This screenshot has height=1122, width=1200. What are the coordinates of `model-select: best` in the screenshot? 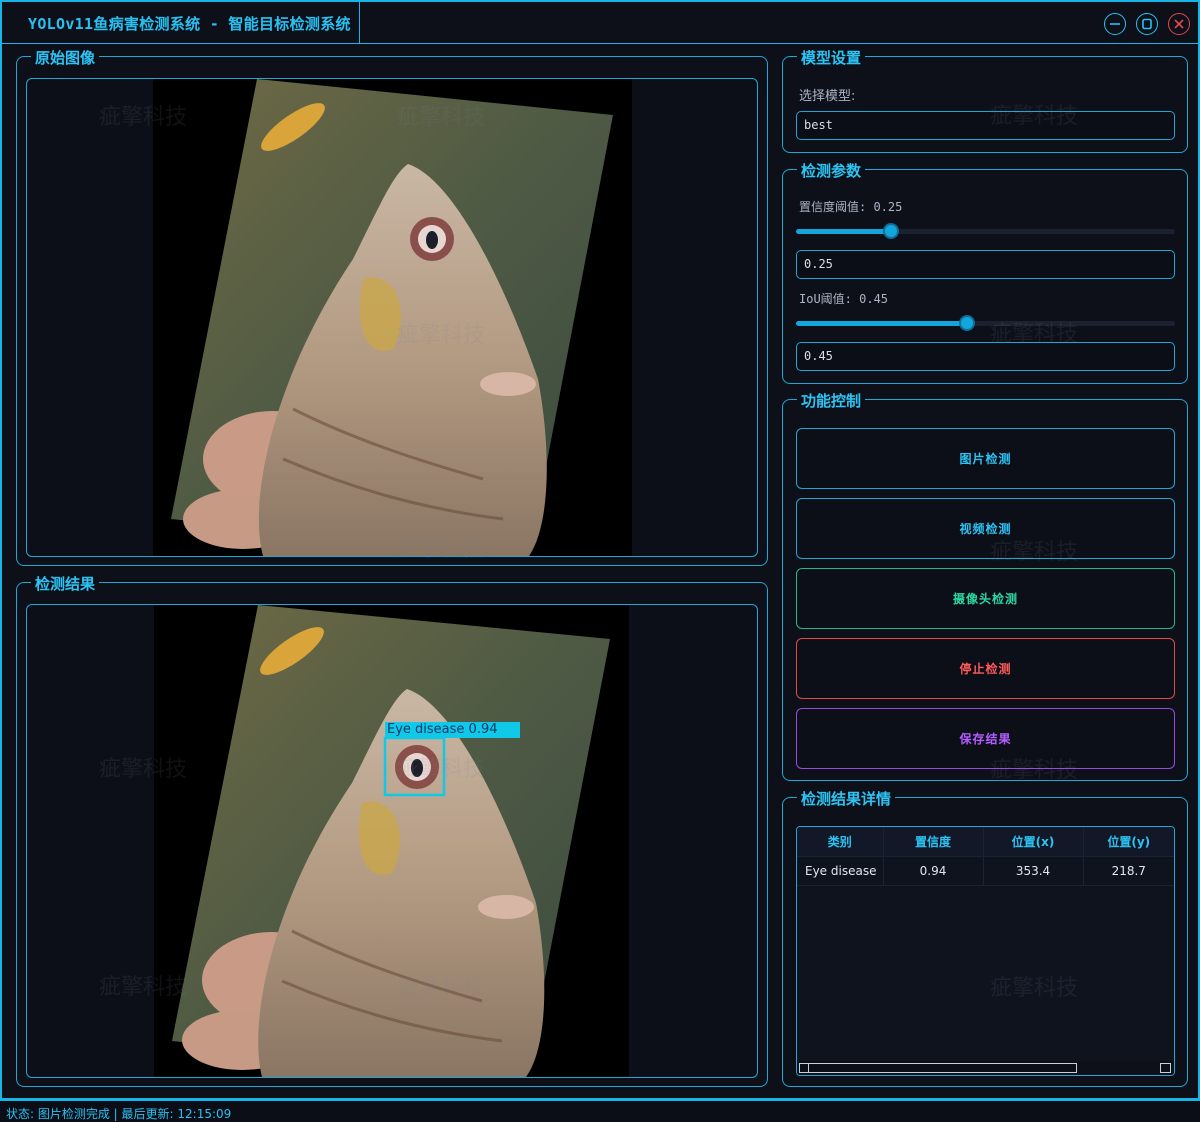 It's located at (985, 125).